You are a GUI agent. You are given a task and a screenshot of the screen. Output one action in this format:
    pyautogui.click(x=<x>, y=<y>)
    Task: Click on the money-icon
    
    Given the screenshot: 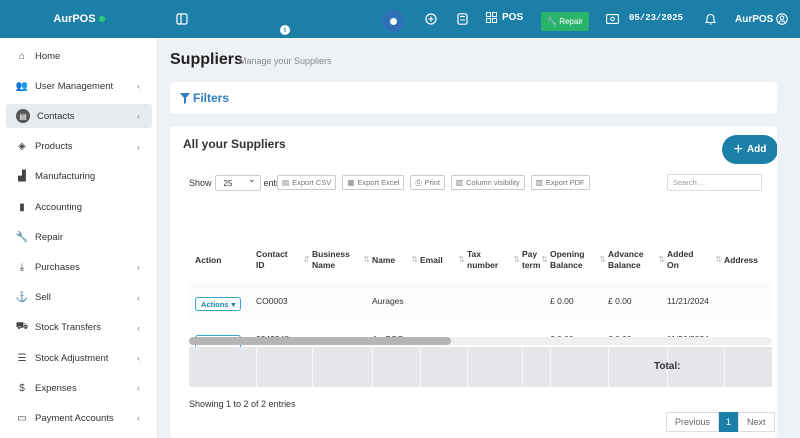 What is the action you would take?
    pyautogui.click(x=612, y=19)
    